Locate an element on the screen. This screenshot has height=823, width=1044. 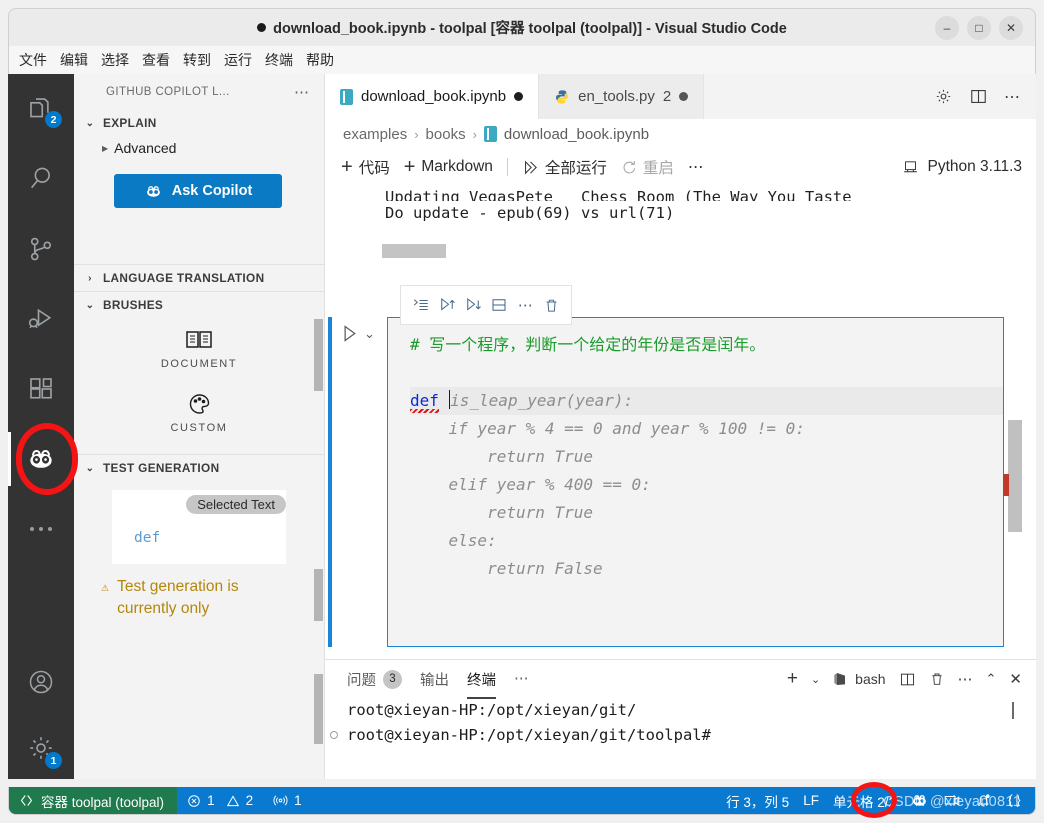
bell-icon is located at coordinates (983, 800).